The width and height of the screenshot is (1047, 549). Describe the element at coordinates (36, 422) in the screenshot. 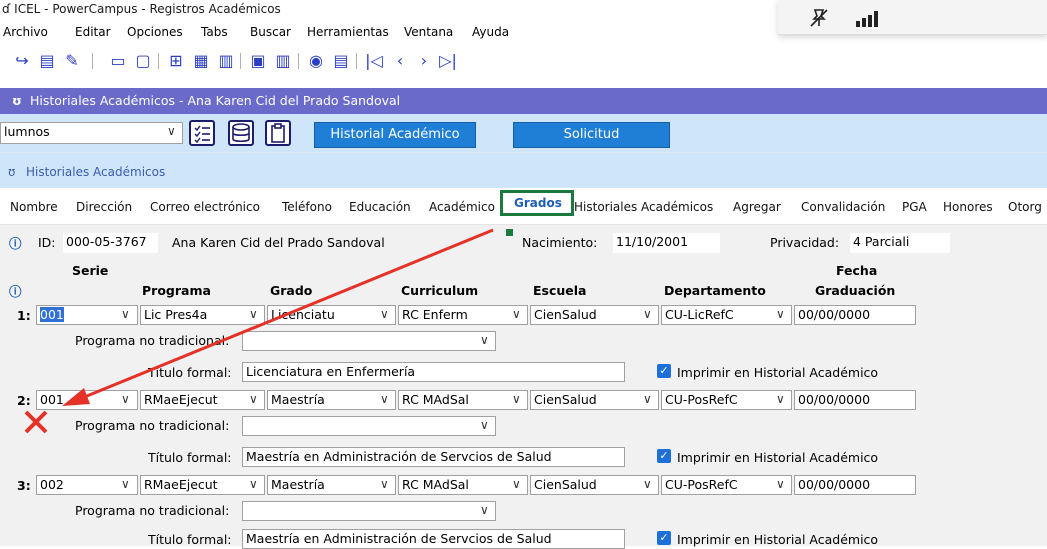

I see `red-x-icon` at that location.